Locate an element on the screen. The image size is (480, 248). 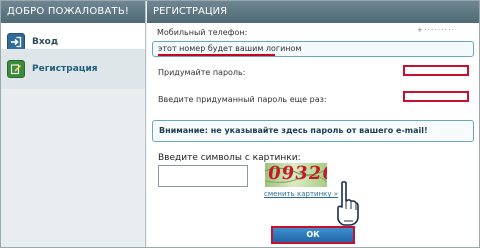
phone-hint-box: этот номер будет вашим логином is located at coordinates (313, 49).